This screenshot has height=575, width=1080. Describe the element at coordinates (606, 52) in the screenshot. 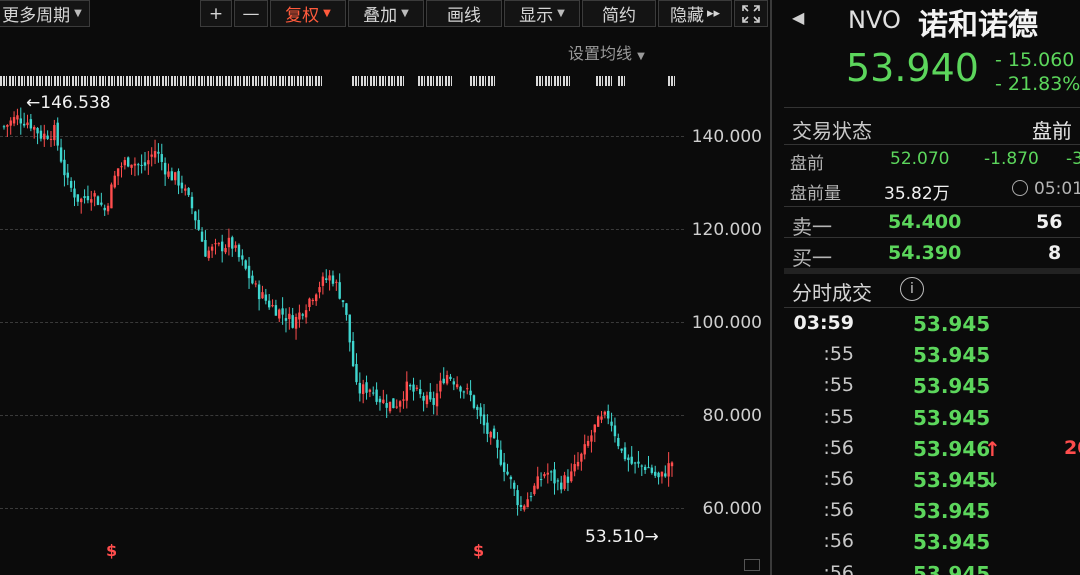

I see `ma-setting-button: 设置均线 ▼` at that location.